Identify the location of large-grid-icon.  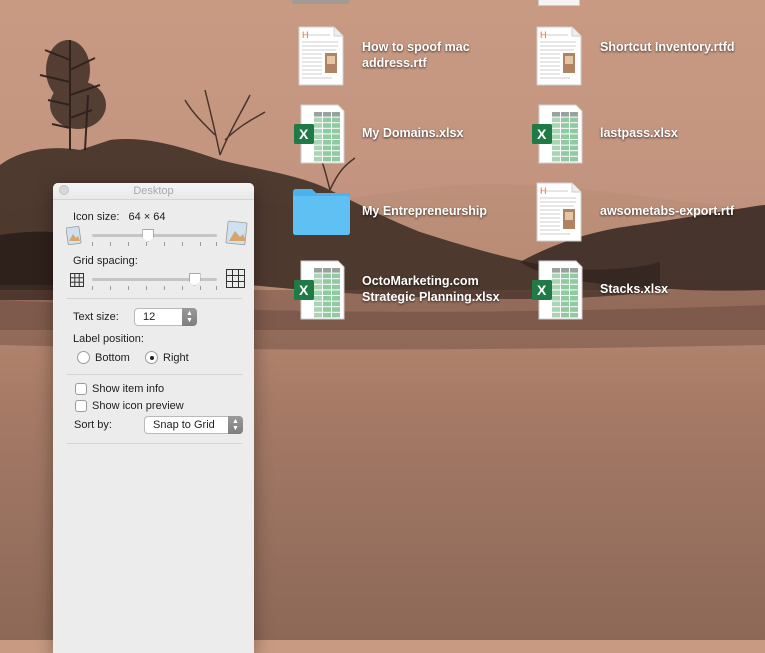
(235, 278).